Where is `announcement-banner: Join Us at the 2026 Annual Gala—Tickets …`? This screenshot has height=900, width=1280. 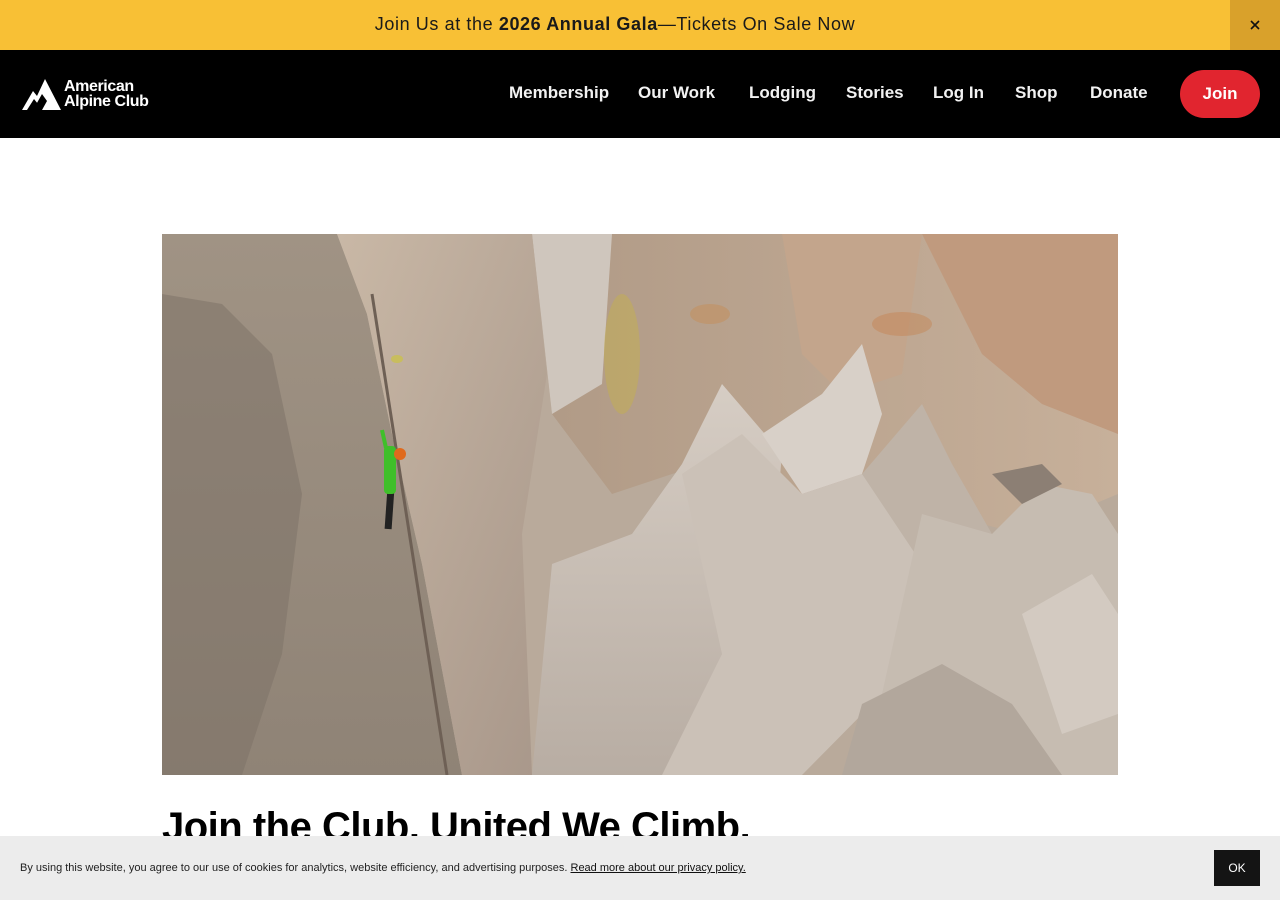
announcement-banner: Join Us at the 2026 Annual Gala—Tickets … is located at coordinates (640, 25).